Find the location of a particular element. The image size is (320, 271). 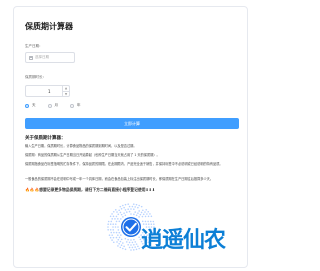

radio-dot-selected is located at coordinates (27, 105).